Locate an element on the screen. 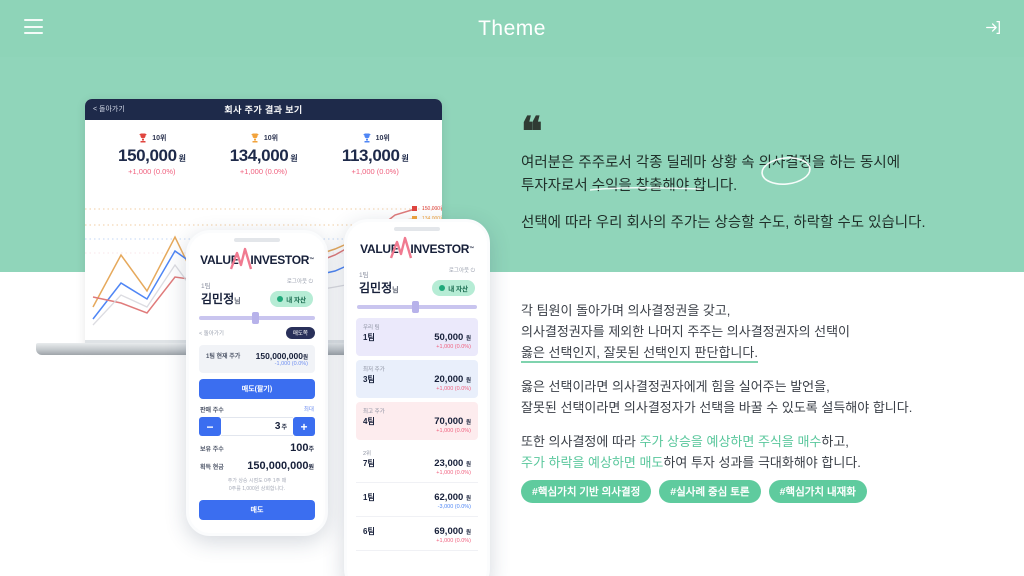 This screenshot has height=576, width=1024. quantity-label-row: 판매 주수 최대 is located at coordinates (257, 406).